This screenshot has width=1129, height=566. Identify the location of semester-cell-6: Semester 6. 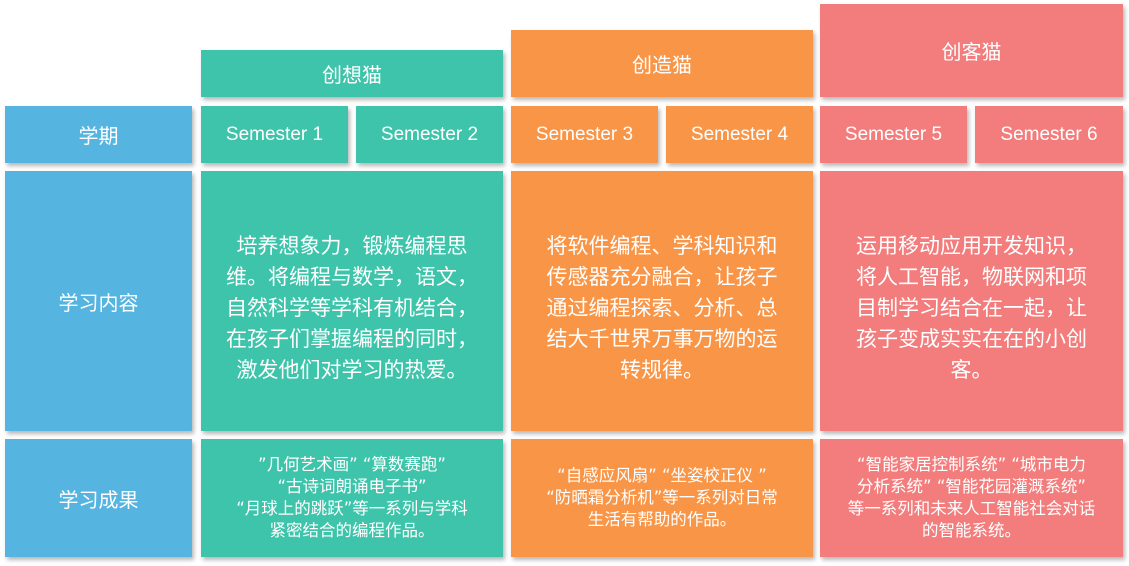
(1049, 134).